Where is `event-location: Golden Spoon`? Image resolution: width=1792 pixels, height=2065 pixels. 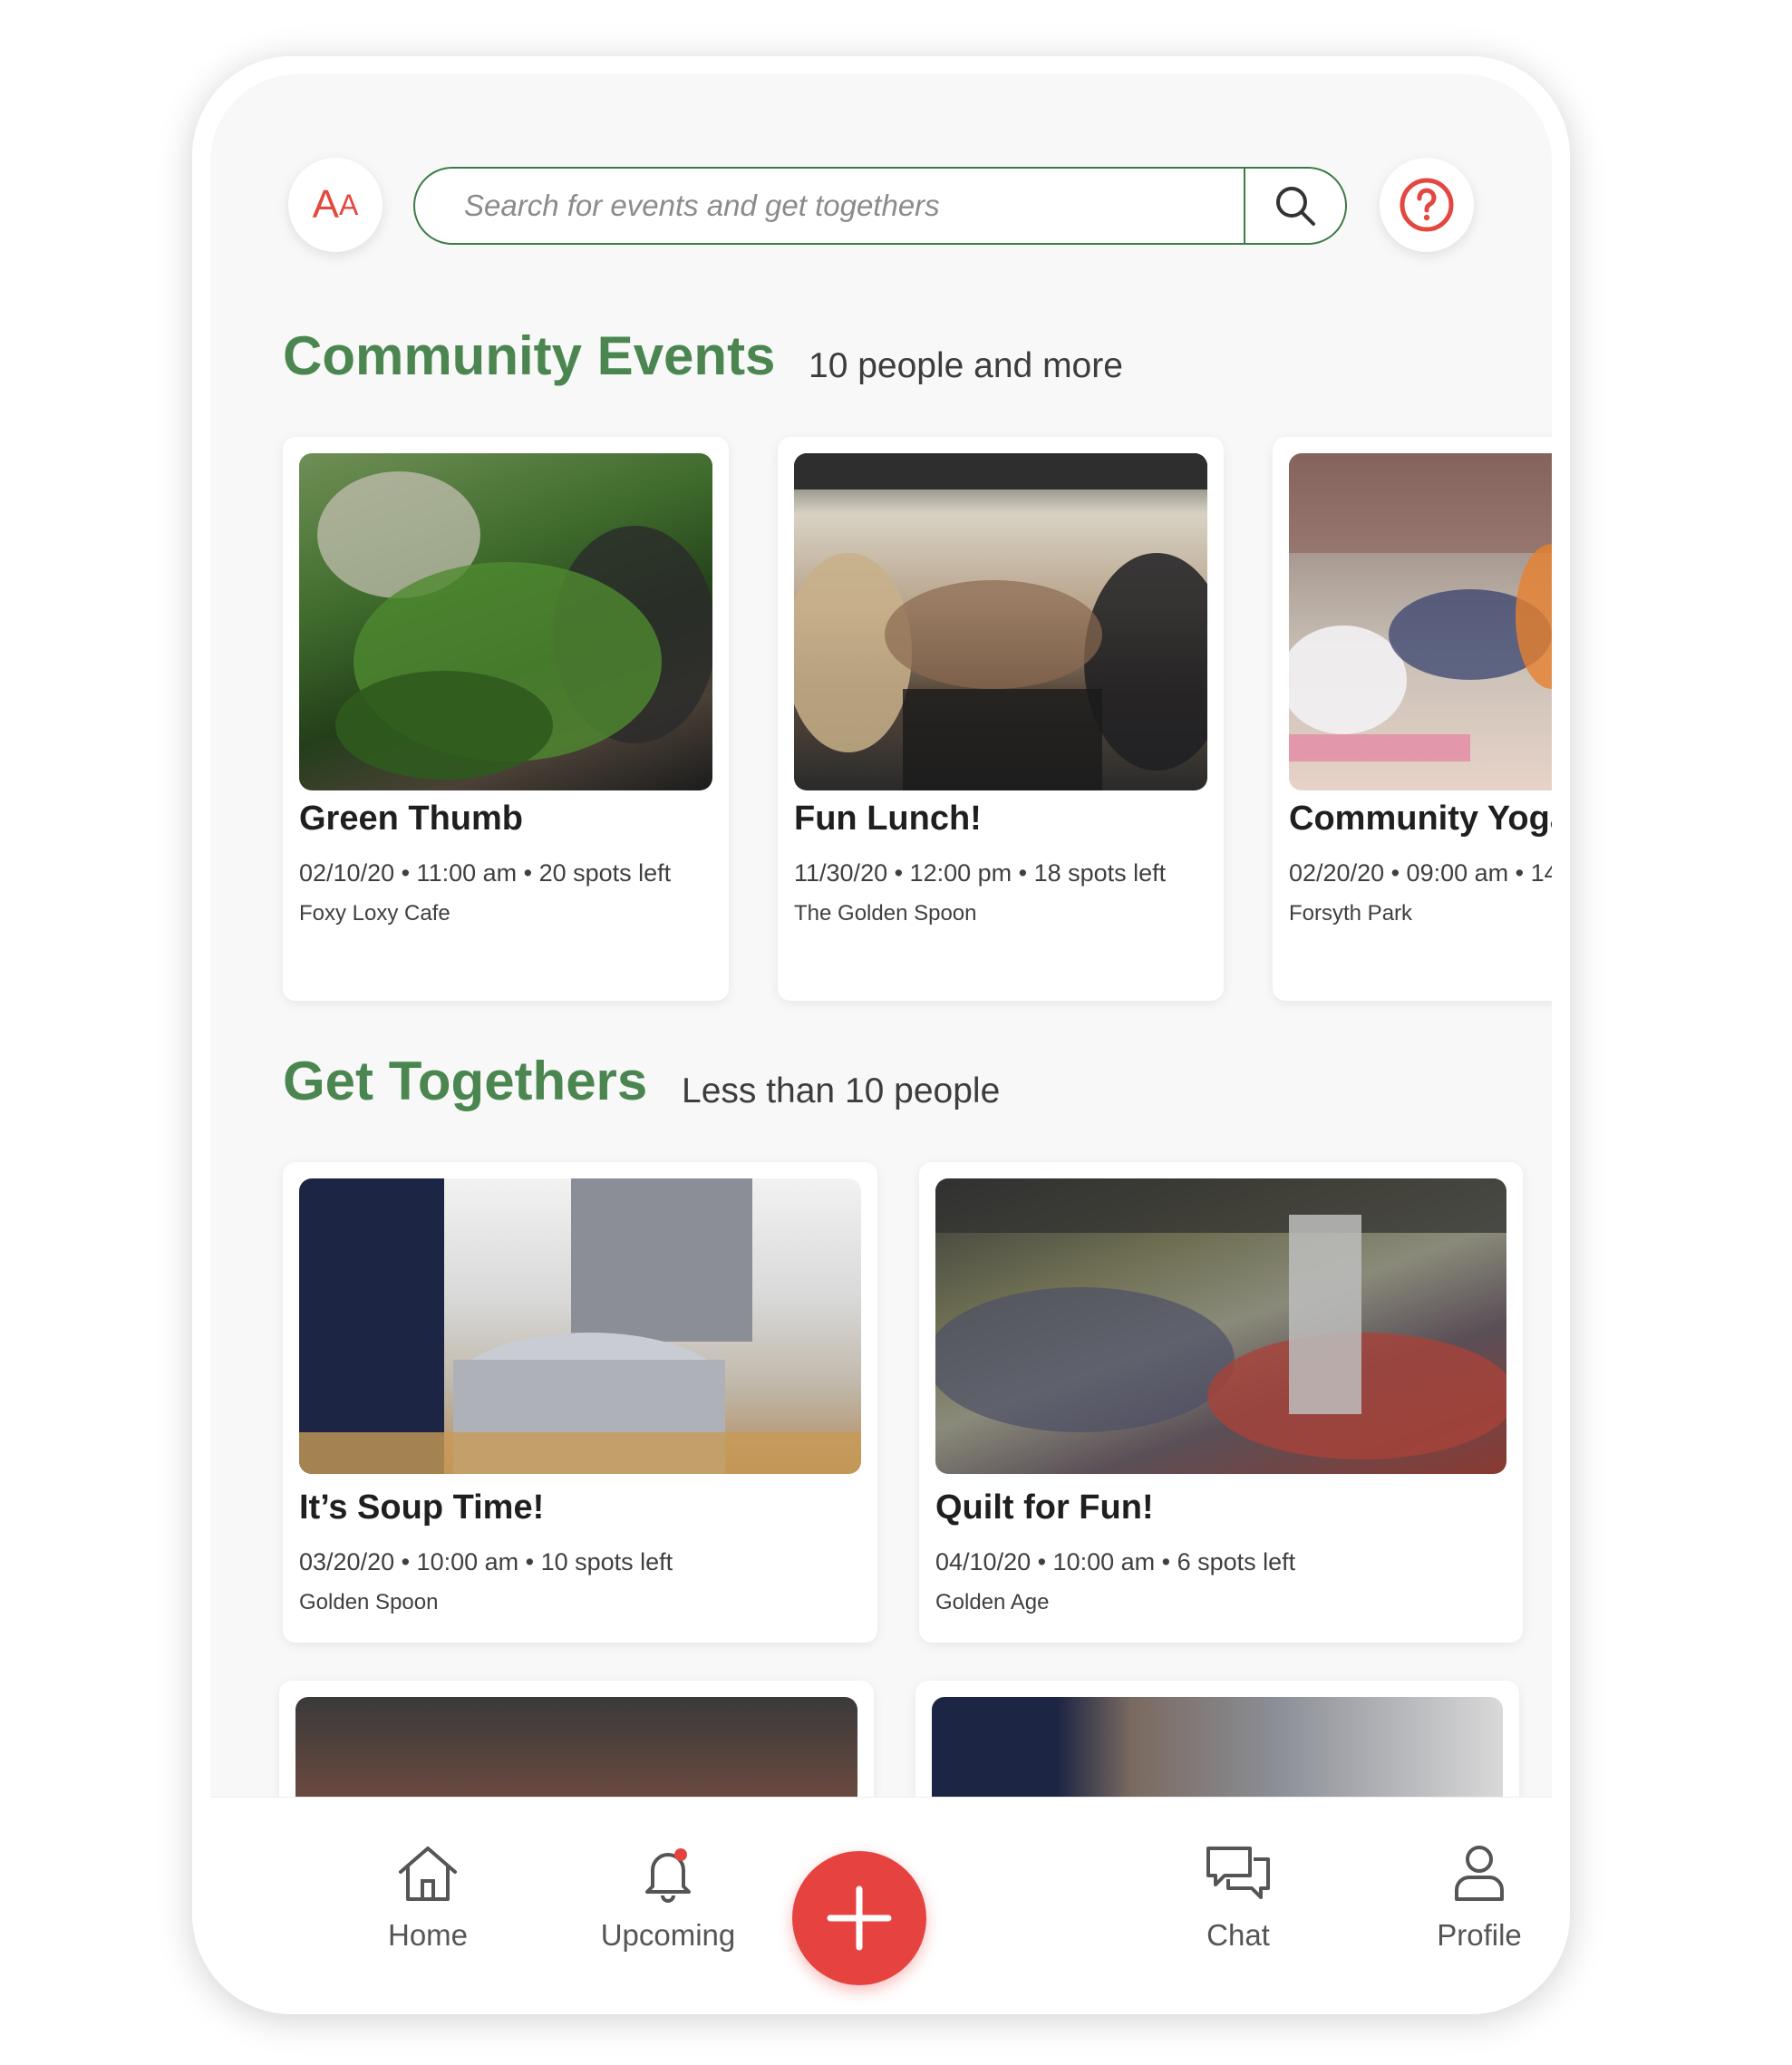 event-location: Golden Spoon is located at coordinates (369, 1602).